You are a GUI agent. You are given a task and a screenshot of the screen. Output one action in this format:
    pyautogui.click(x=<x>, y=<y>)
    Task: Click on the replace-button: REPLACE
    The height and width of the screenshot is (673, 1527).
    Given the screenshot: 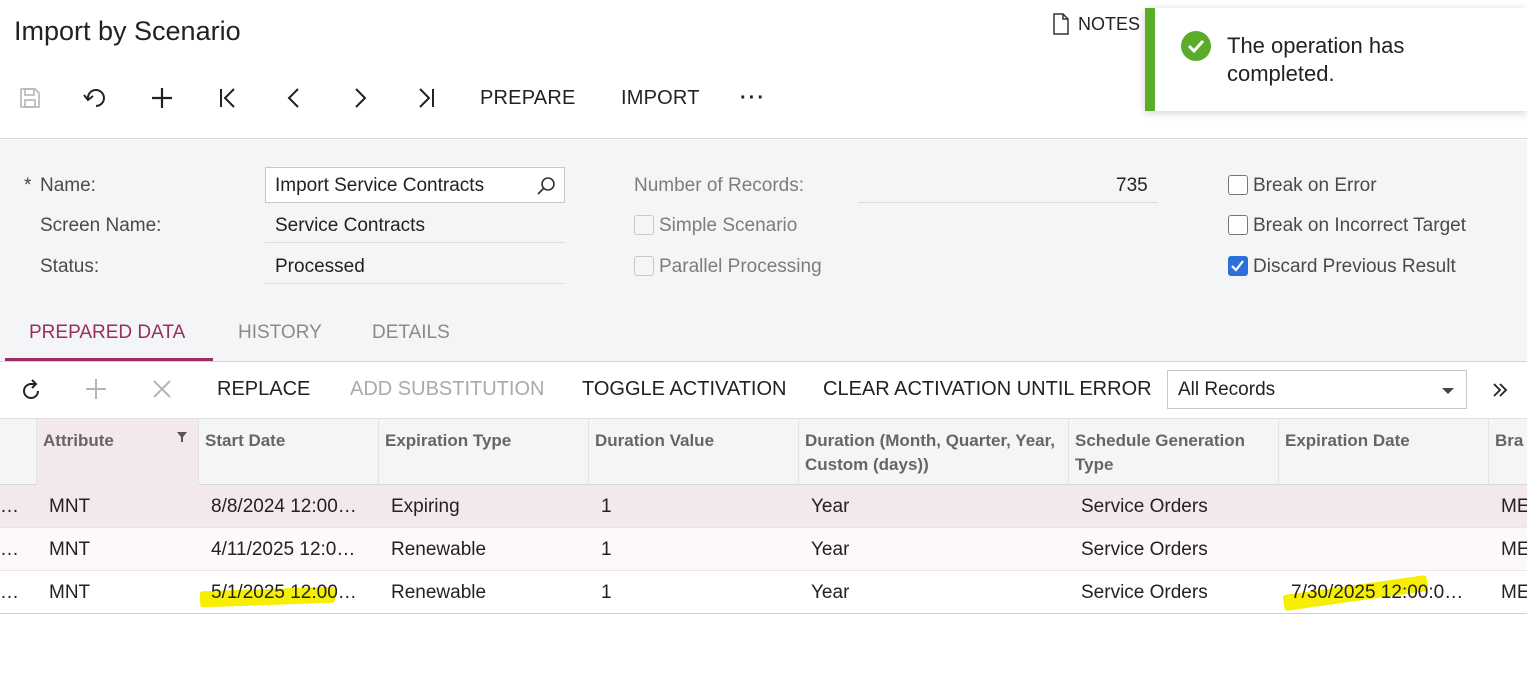 What is the action you would take?
    pyautogui.click(x=263, y=389)
    